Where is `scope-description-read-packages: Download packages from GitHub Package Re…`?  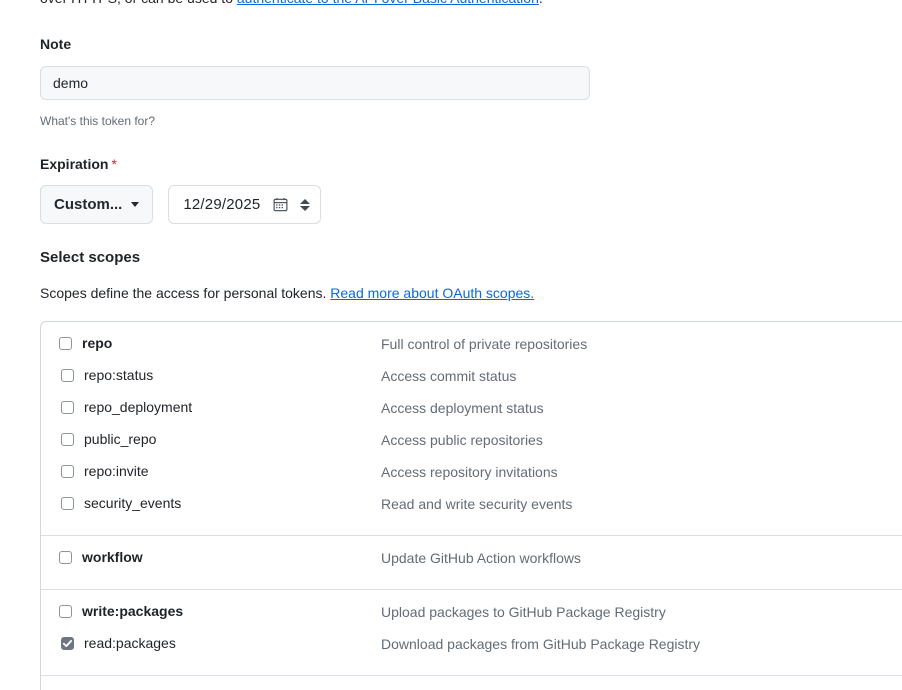 scope-description-read-packages: Download packages from GitHub Package Re… is located at coordinates (541, 644).